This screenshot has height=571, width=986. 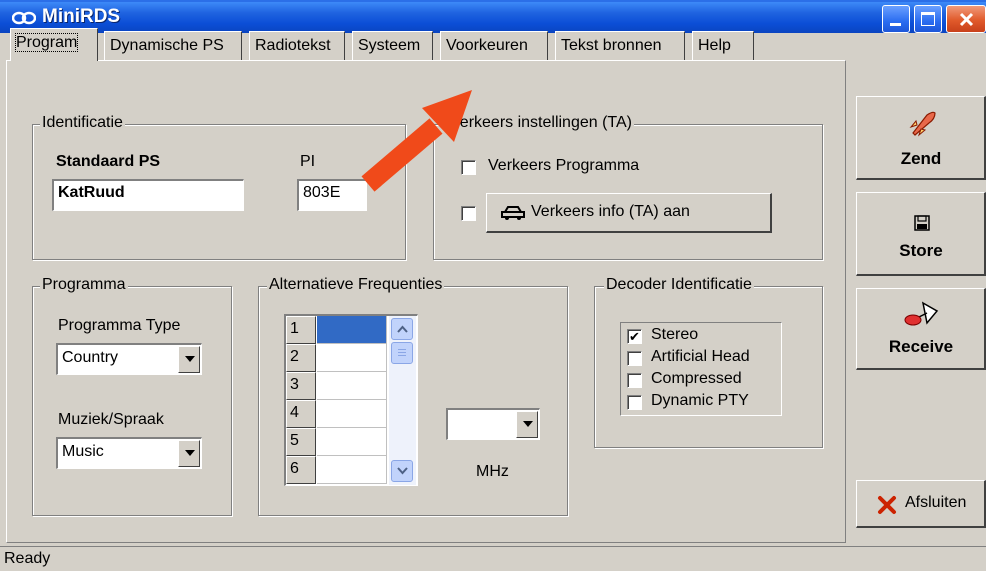 I want to click on programme-type-label: Programma Type, so click(x=119, y=325).